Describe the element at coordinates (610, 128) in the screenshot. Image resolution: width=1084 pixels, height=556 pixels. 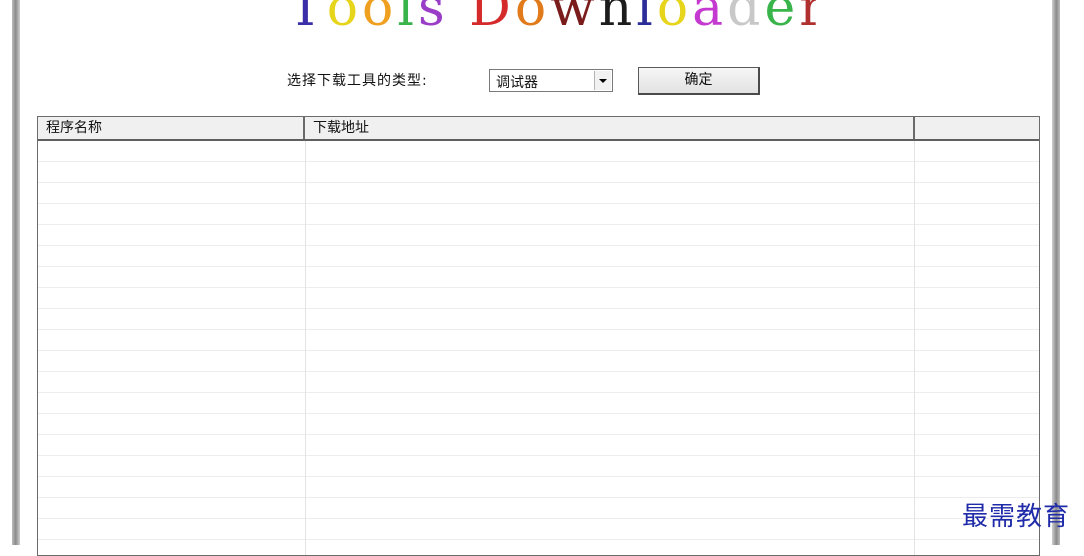
I see `column-header-download-url: 下载地址` at that location.